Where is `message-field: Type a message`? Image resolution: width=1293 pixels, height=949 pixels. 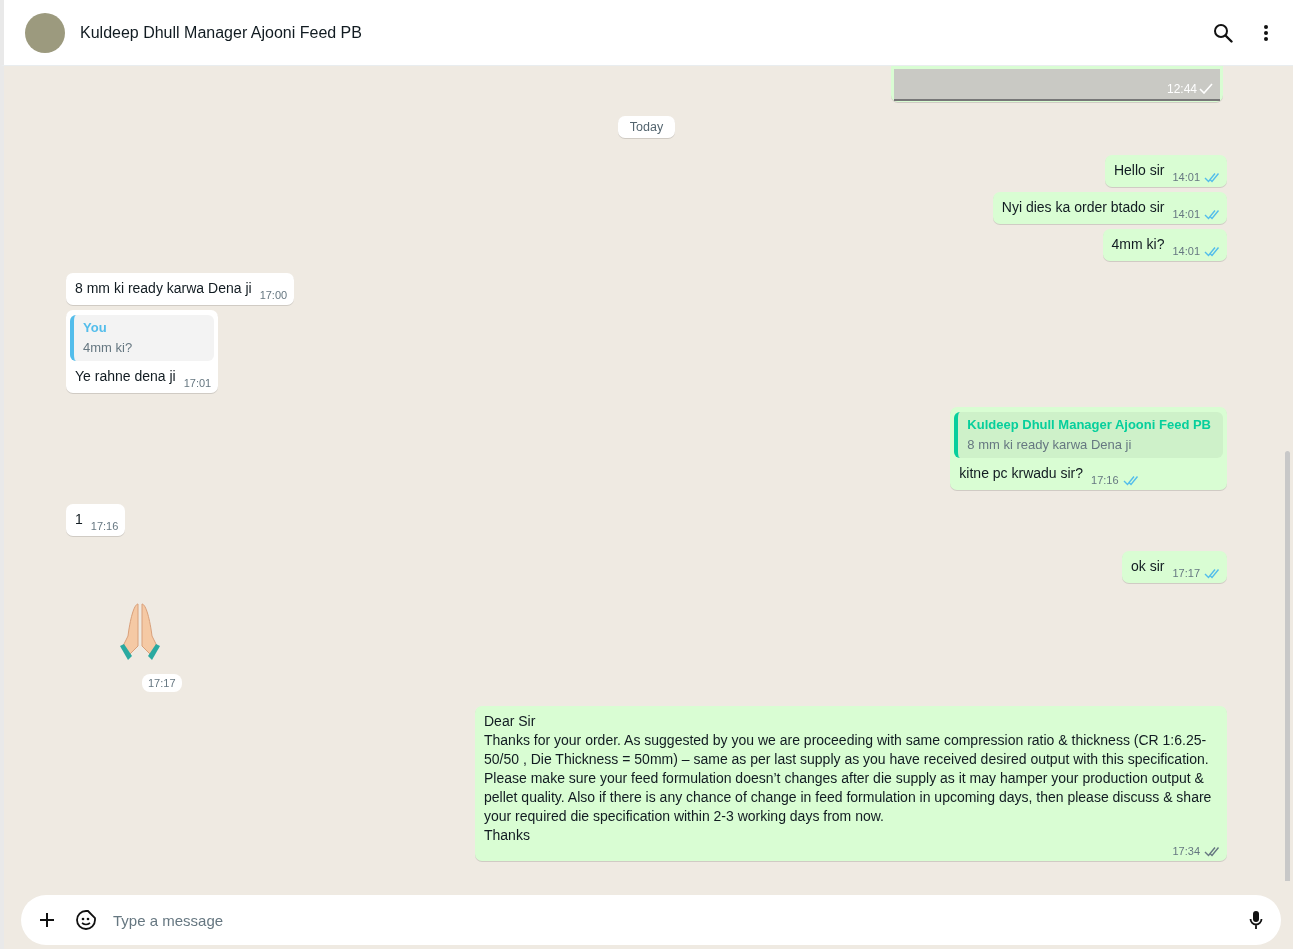
message-field: Type a message is located at coordinates (651, 920).